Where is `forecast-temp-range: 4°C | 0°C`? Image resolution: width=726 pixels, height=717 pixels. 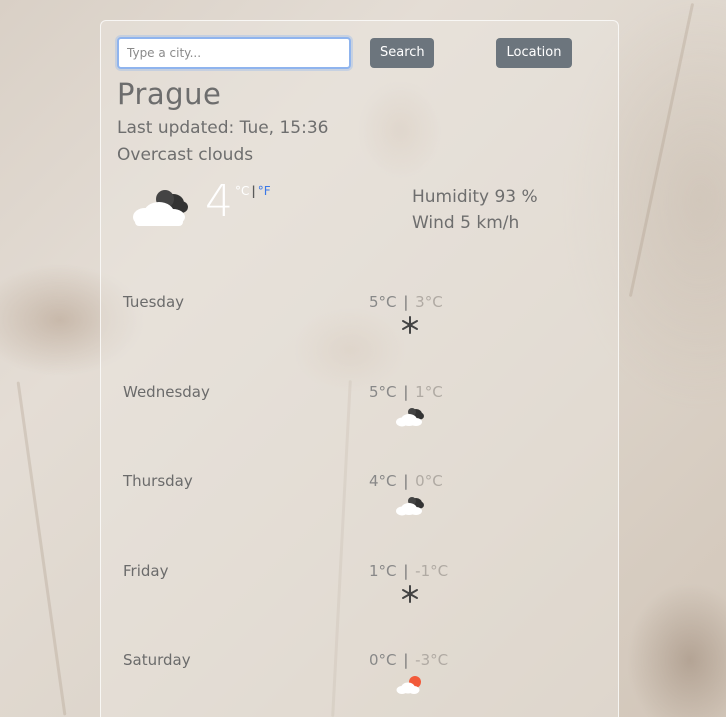
forecast-temp-range: 4°C | 0°C is located at coordinates (406, 481).